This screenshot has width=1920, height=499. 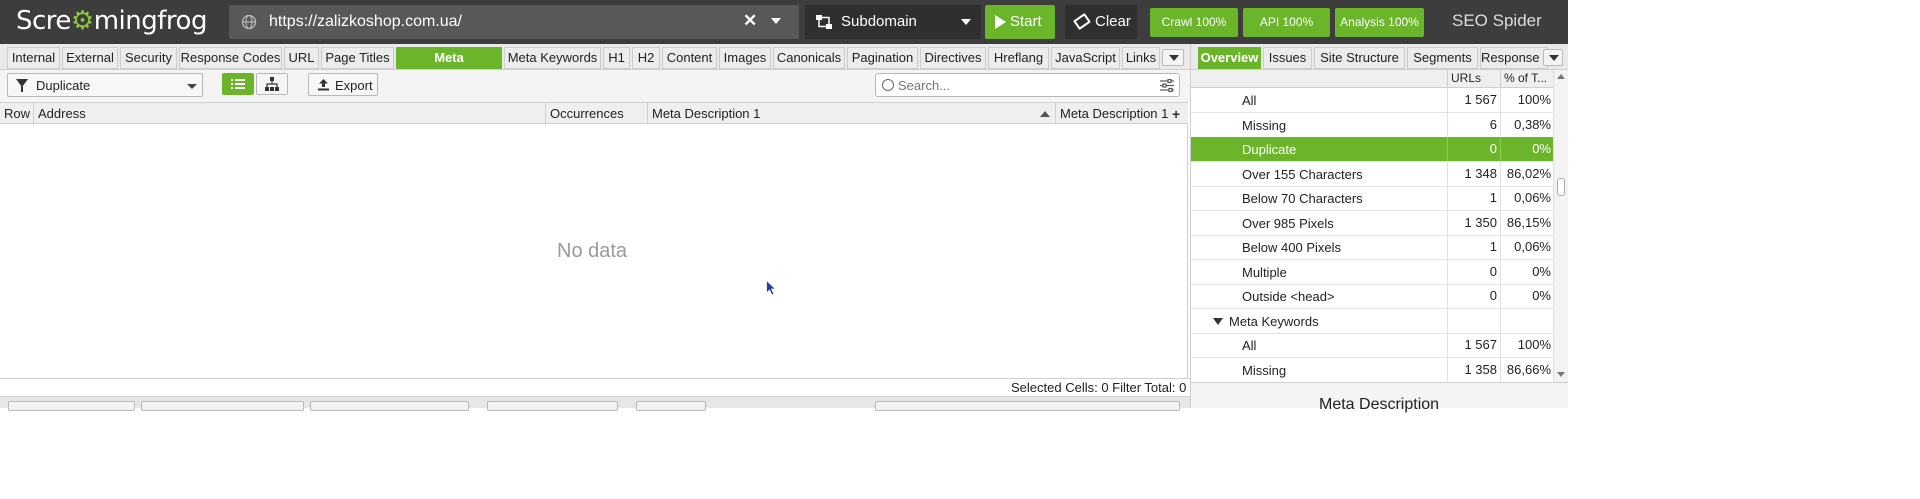 What do you see at coordinates (357, 58) in the screenshot?
I see `tab-page-titles: Page Titles` at bounding box center [357, 58].